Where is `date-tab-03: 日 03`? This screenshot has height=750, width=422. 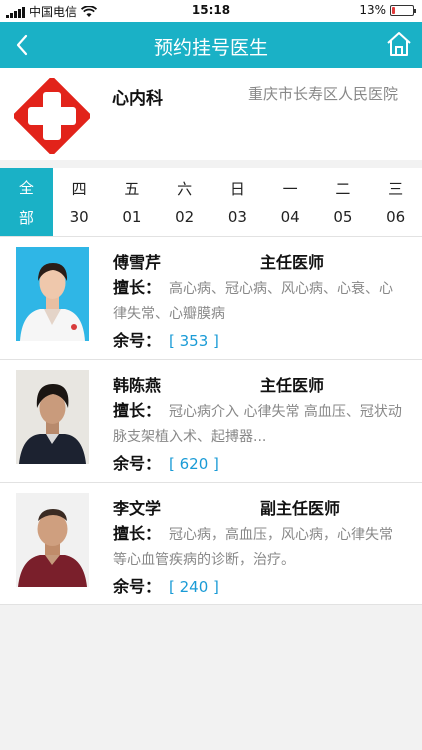 date-tab-03: 日 03 is located at coordinates (237, 202).